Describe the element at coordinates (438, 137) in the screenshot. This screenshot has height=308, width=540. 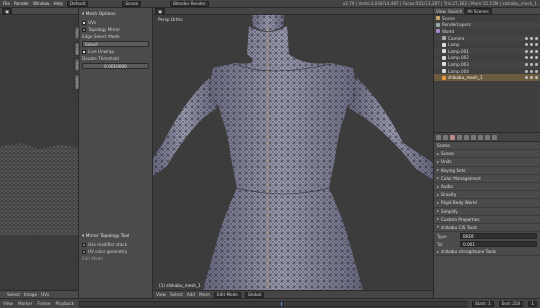
I see `render-tab-icon` at that location.